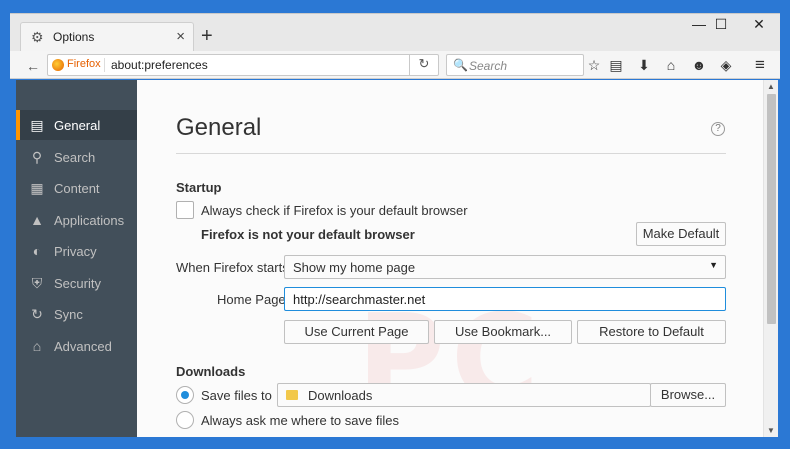  What do you see at coordinates (89, 220) in the screenshot?
I see `sidebar-item-label: Applications` at bounding box center [89, 220].